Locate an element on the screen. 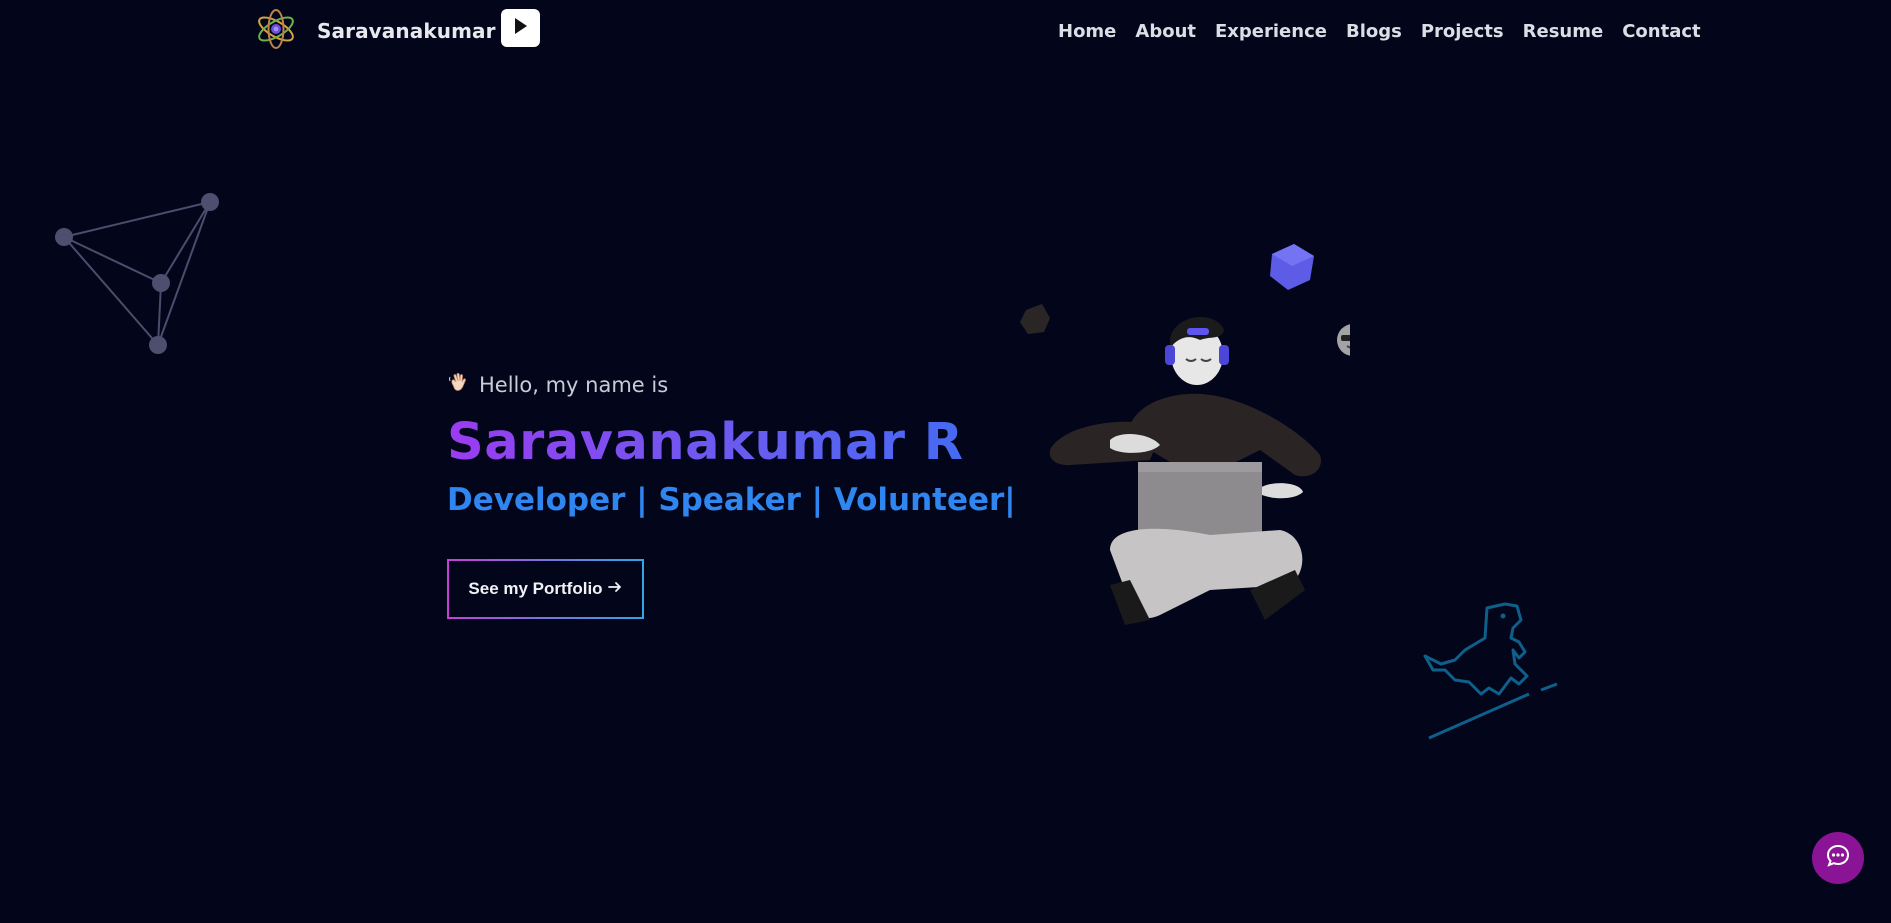 The height and width of the screenshot is (923, 1891). greeting: Hello, my name is is located at coordinates (727, 385).